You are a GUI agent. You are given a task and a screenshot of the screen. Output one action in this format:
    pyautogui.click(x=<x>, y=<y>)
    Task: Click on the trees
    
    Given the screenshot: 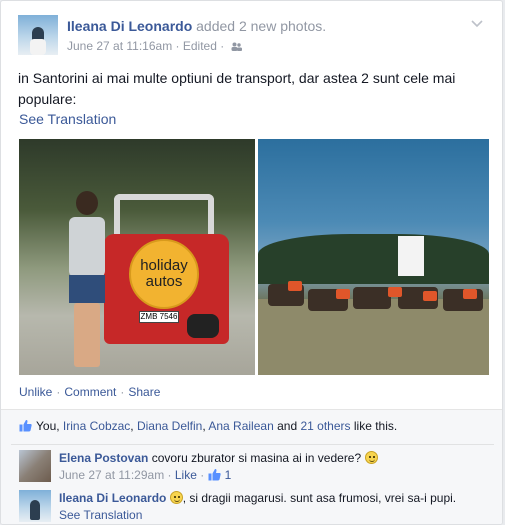 What is the action you would take?
    pyautogui.click(x=373, y=259)
    